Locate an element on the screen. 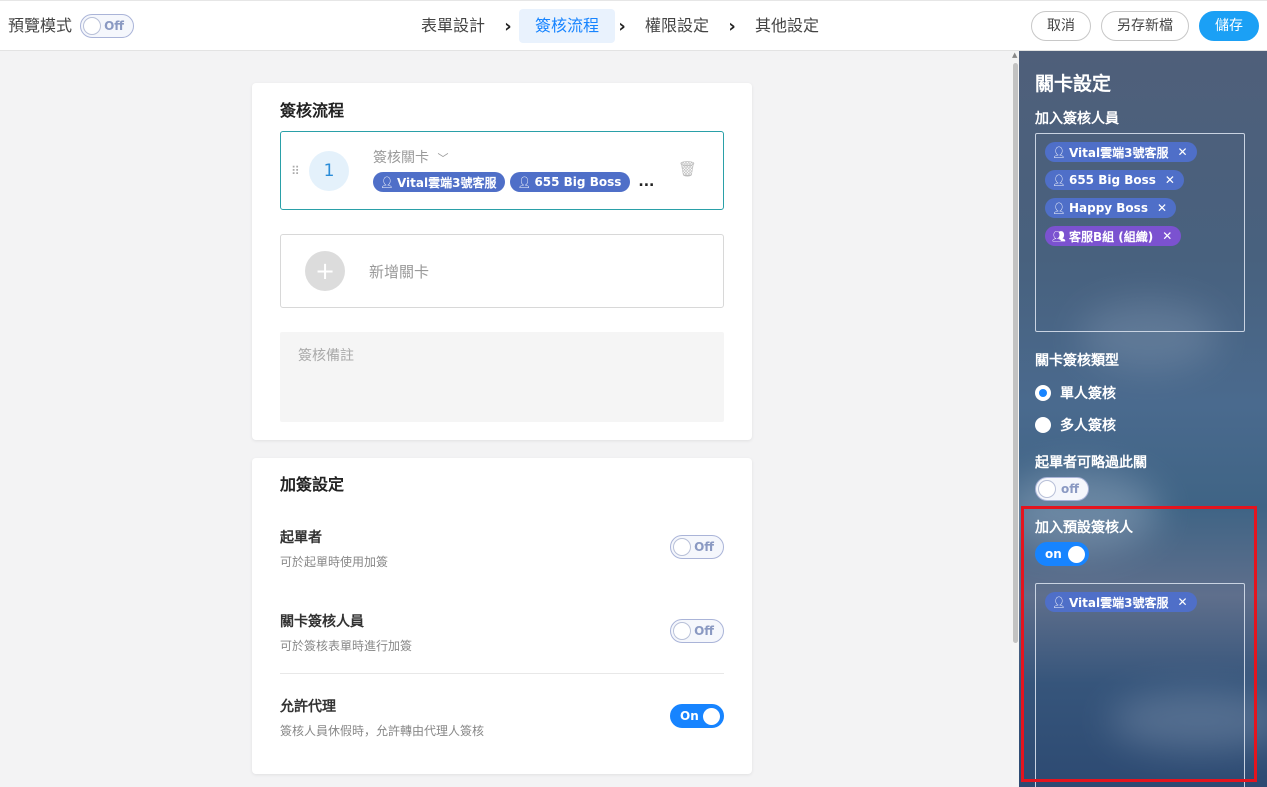 The width and height of the screenshot is (1267, 787). chevron-down-icon: ﹀ is located at coordinates (443, 158).